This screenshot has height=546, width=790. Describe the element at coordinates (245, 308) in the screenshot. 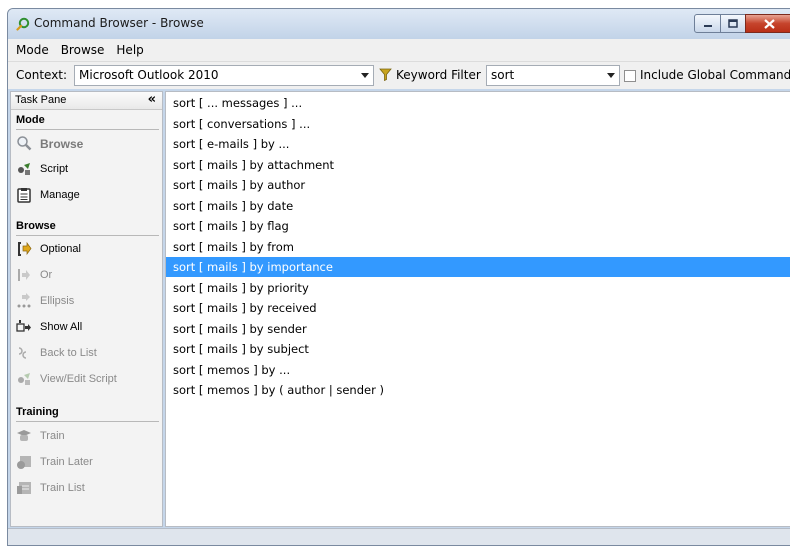

I see `command-text: sort [ mails ] by received` at that location.